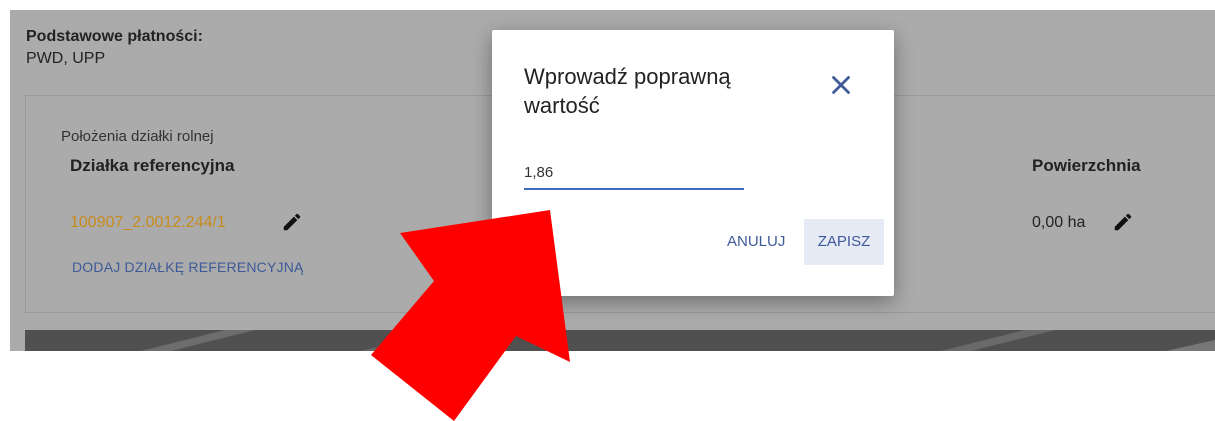 The height and width of the screenshot is (421, 1215). I want to click on plot-caption: Położenia działki rolnej, so click(137, 136).